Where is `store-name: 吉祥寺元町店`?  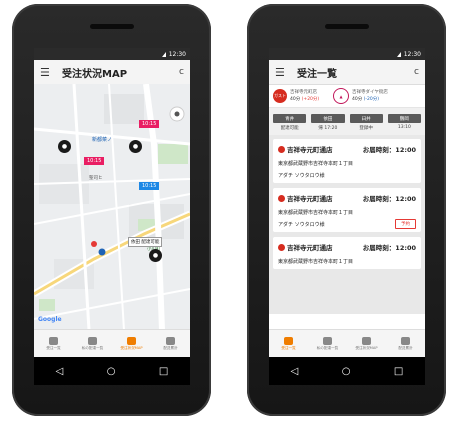
store-name: 吉祥寺元町店 is located at coordinates (303, 92).